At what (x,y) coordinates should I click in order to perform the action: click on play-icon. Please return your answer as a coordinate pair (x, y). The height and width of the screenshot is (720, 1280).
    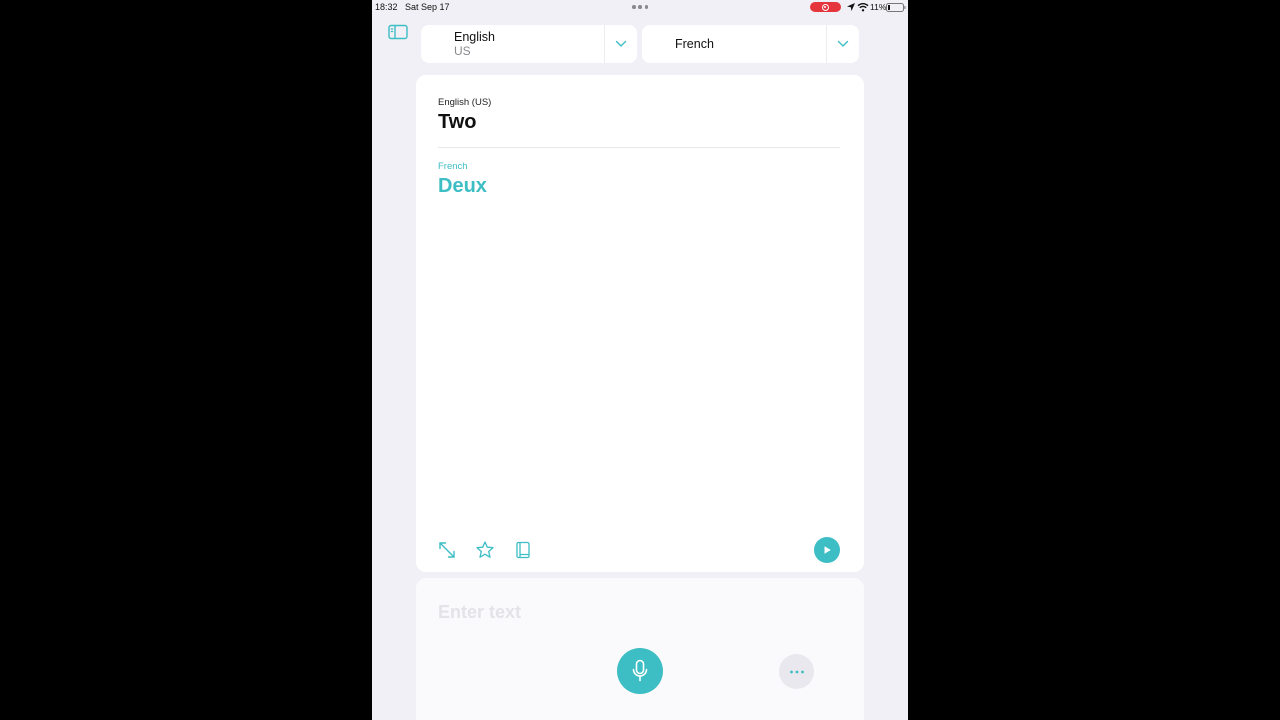
    Looking at the image, I should click on (827, 550).